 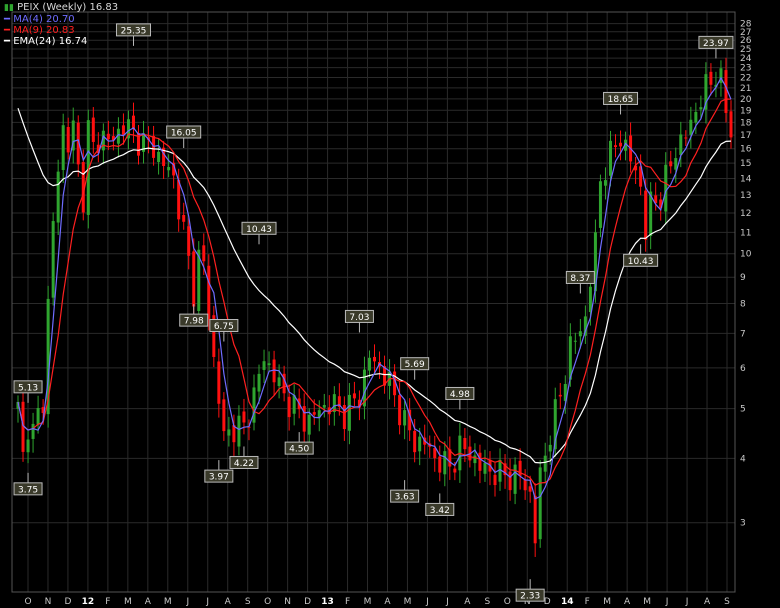 What do you see at coordinates (460, 395) in the screenshot?
I see `annotation-label: 4.98` at bounding box center [460, 395].